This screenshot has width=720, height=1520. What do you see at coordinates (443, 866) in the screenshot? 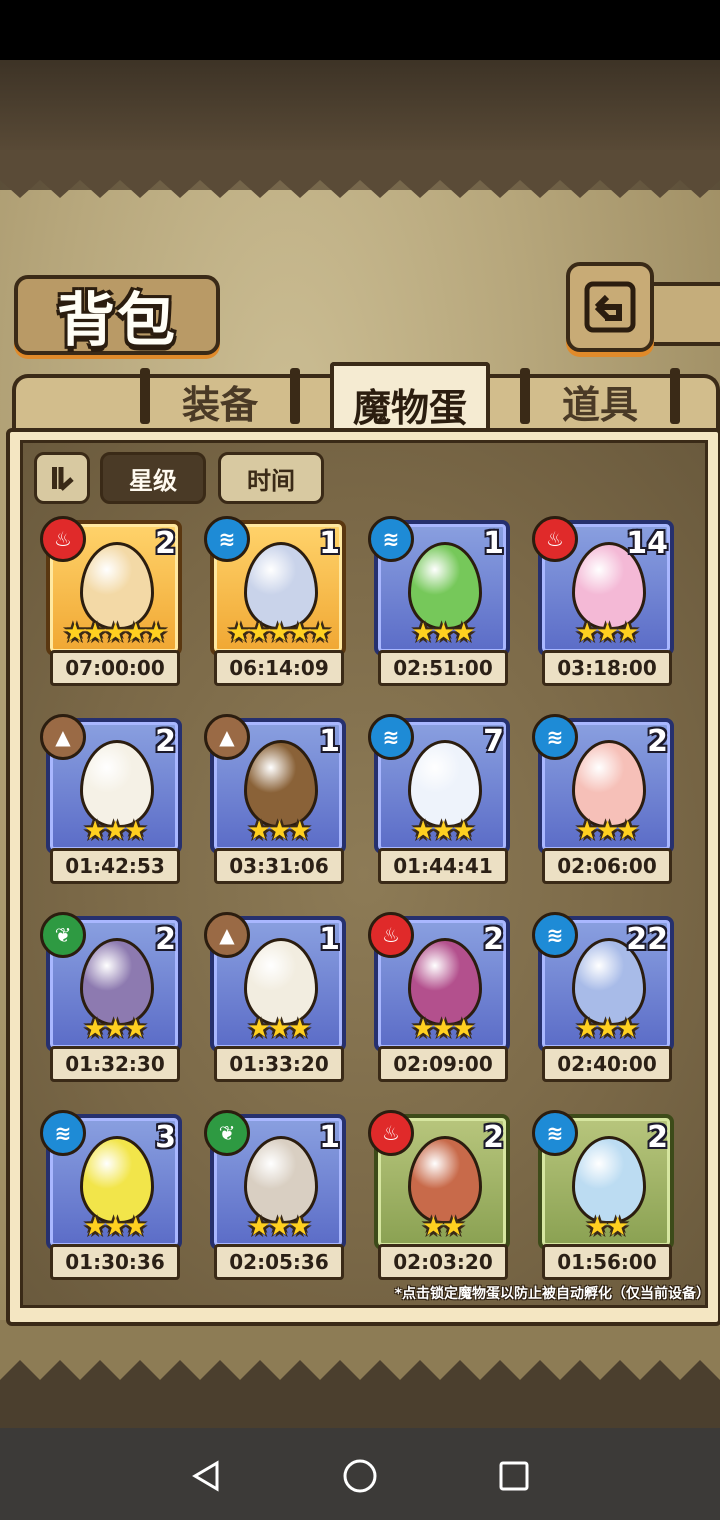
I see `hatch-timer: 01:44:41` at bounding box center [443, 866].